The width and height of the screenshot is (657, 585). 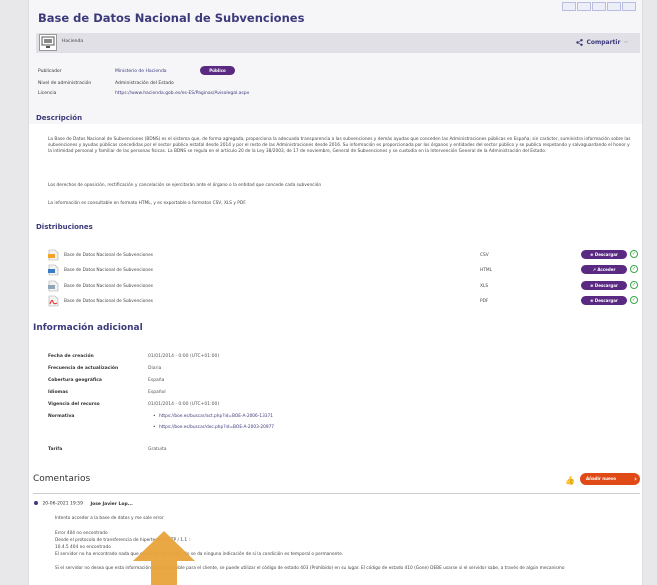 I want to click on comments-divider, so click(x=336, y=493).